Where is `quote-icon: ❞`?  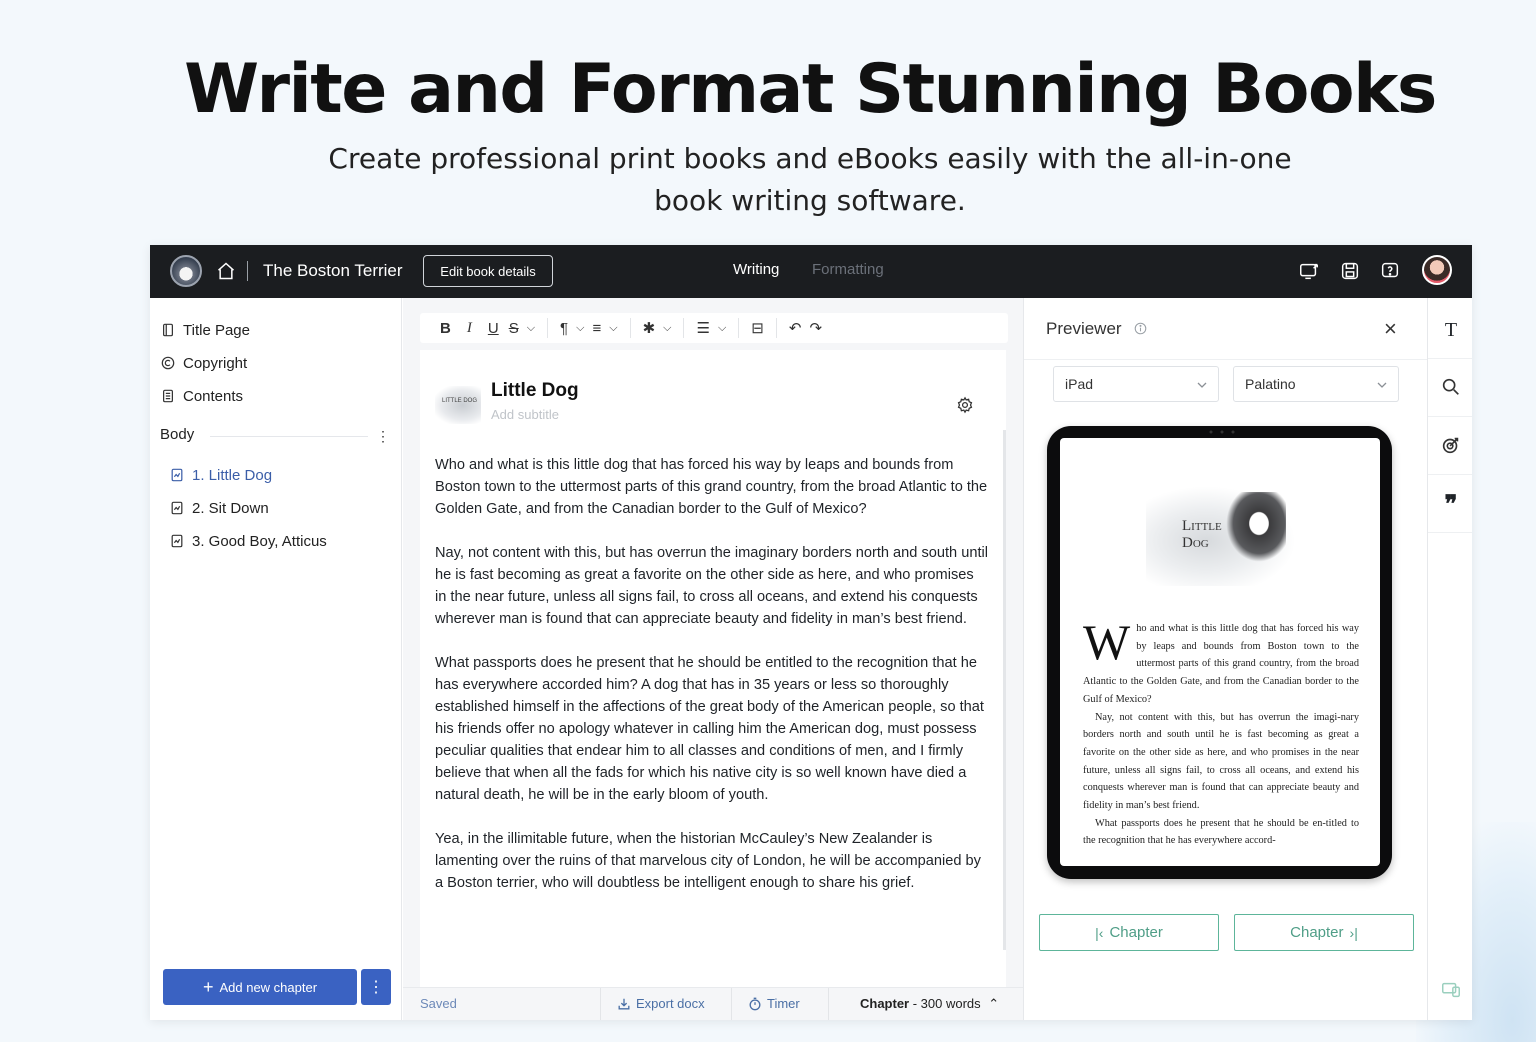
quote-icon: ❞ is located at coordinates (1451, 503).